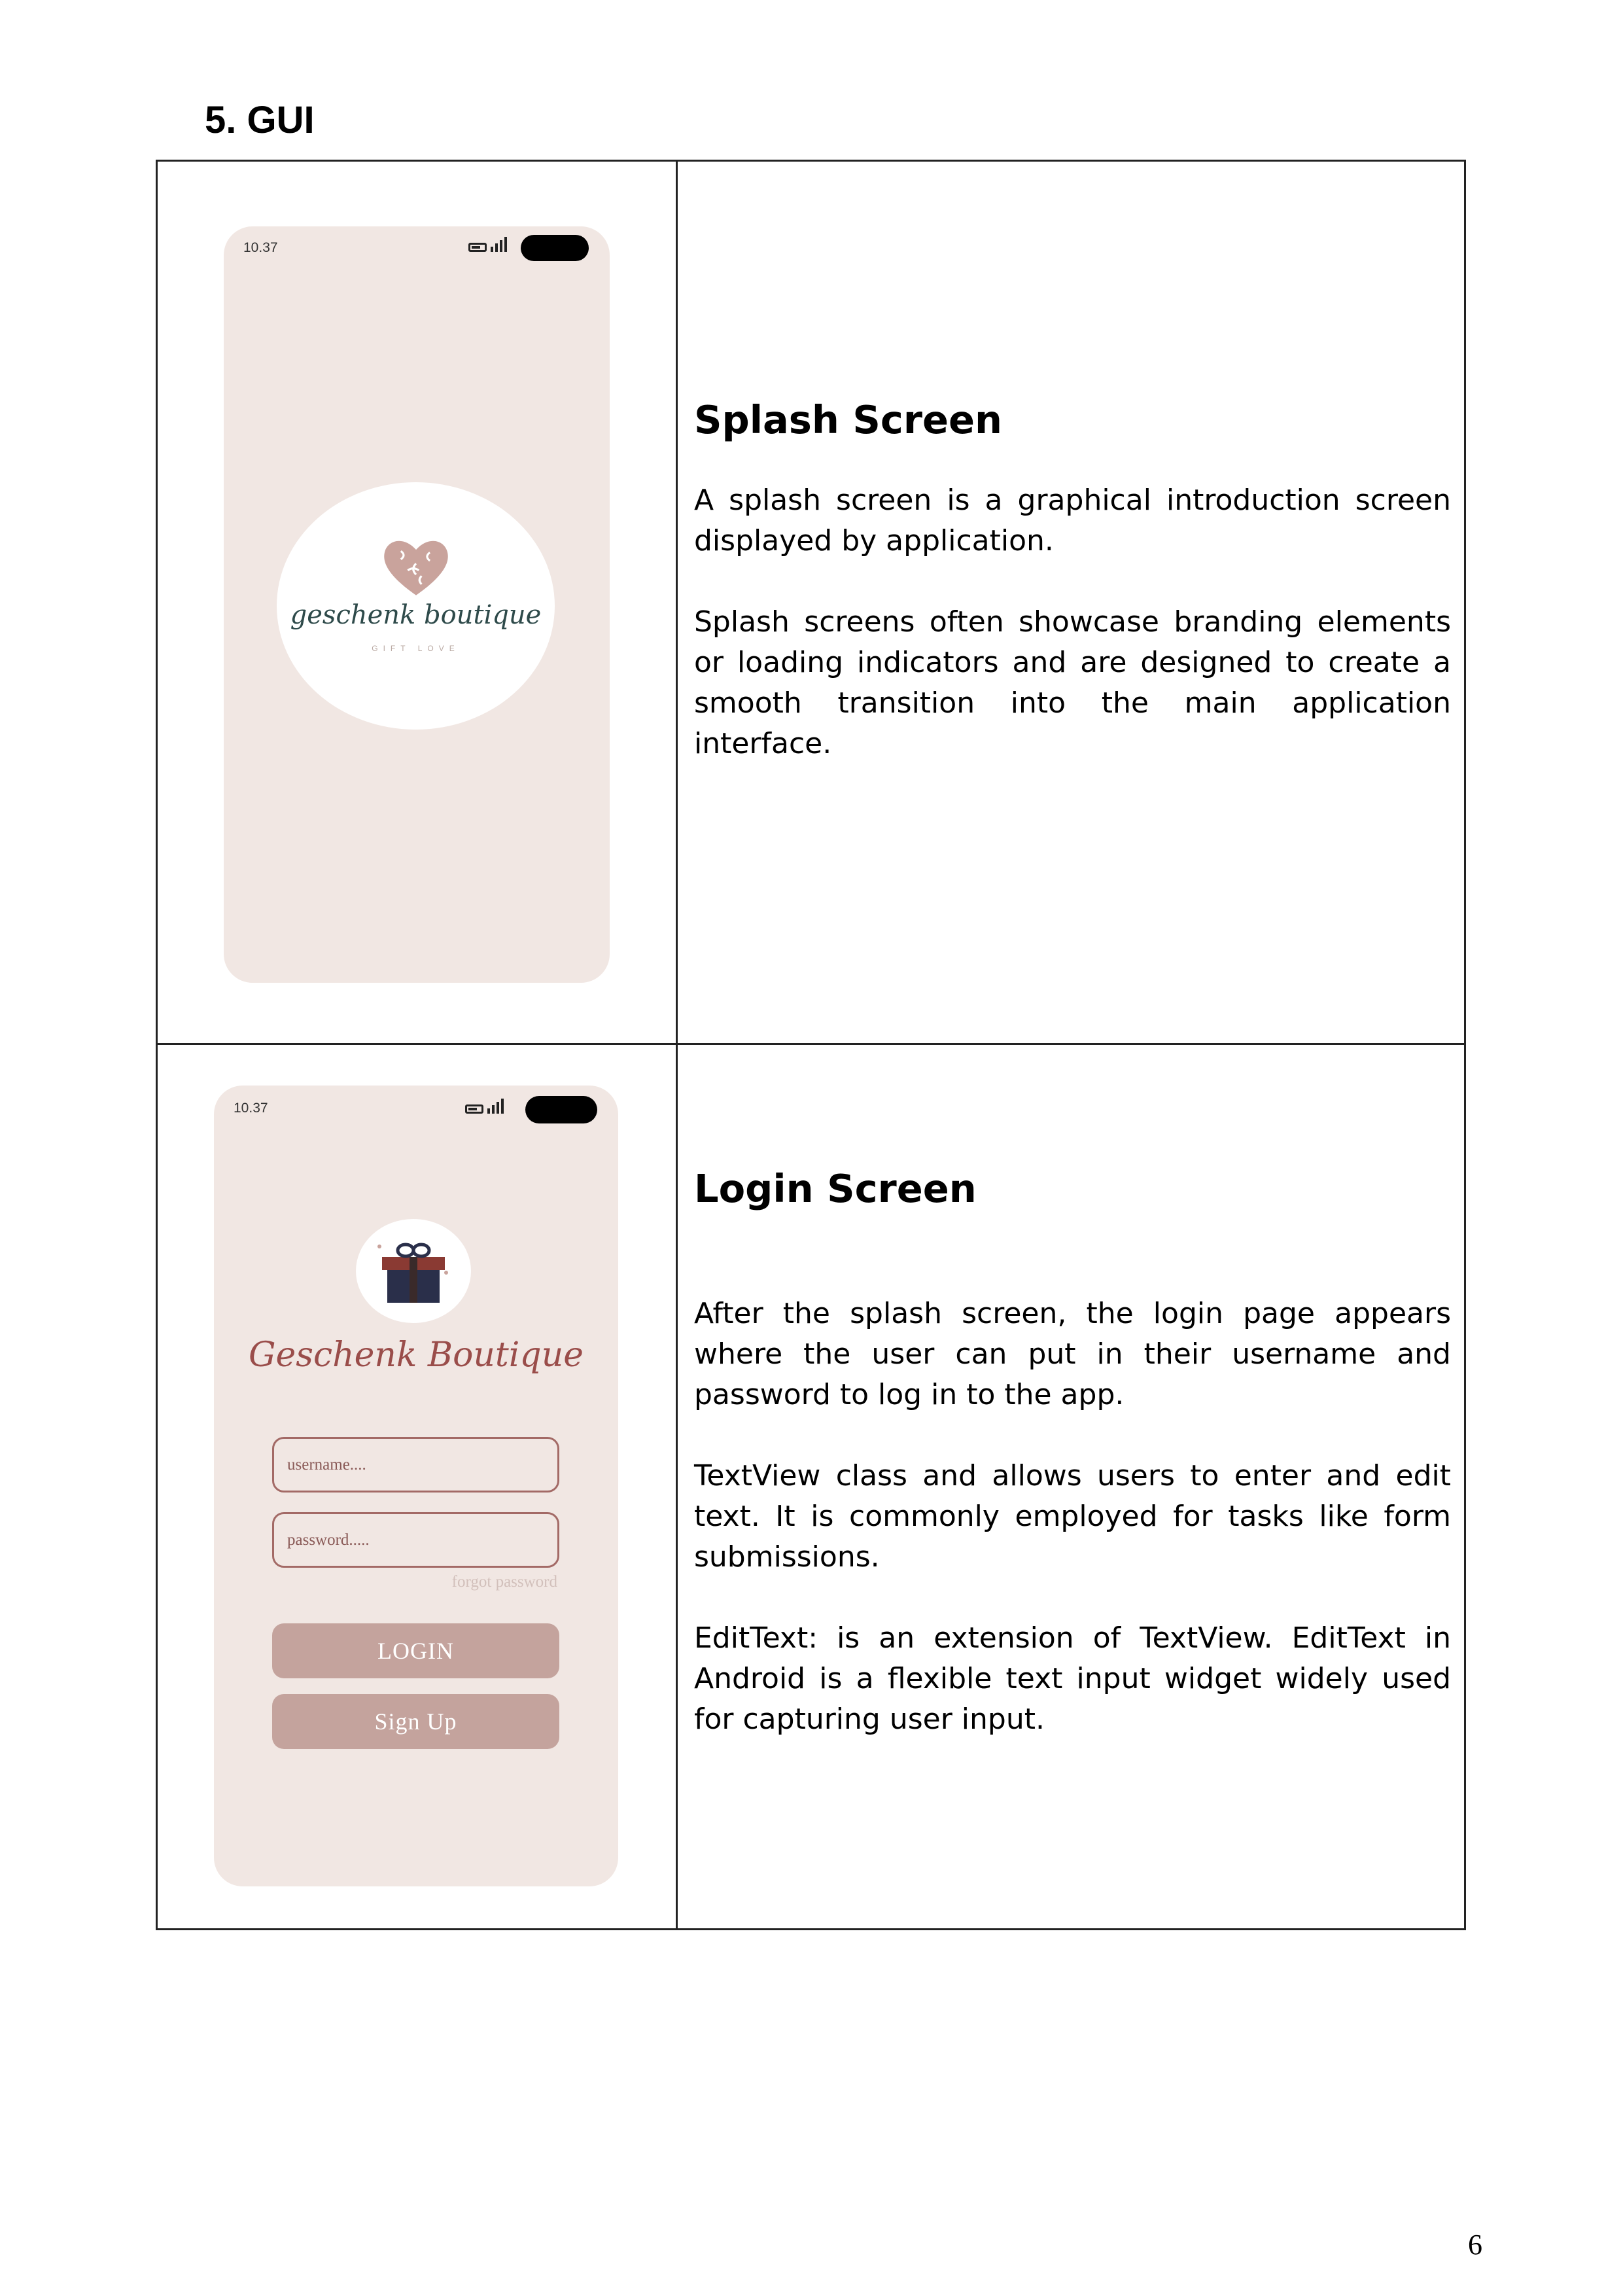 This screenshot has height=2296, width=1623. I want to click on login-logo-circle, so click(414, 1271).